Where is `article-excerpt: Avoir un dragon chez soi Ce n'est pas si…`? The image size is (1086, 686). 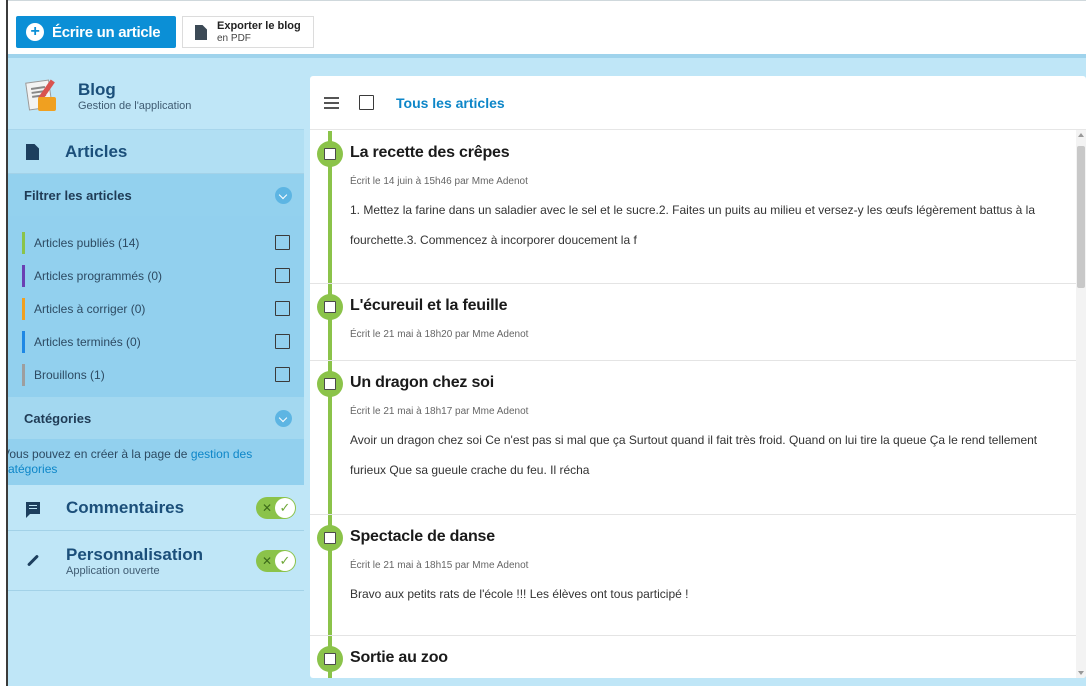
article-excerpt: Avoir un dragon chez soi Ce n'est pas si… is located at coordinates (694, 455).